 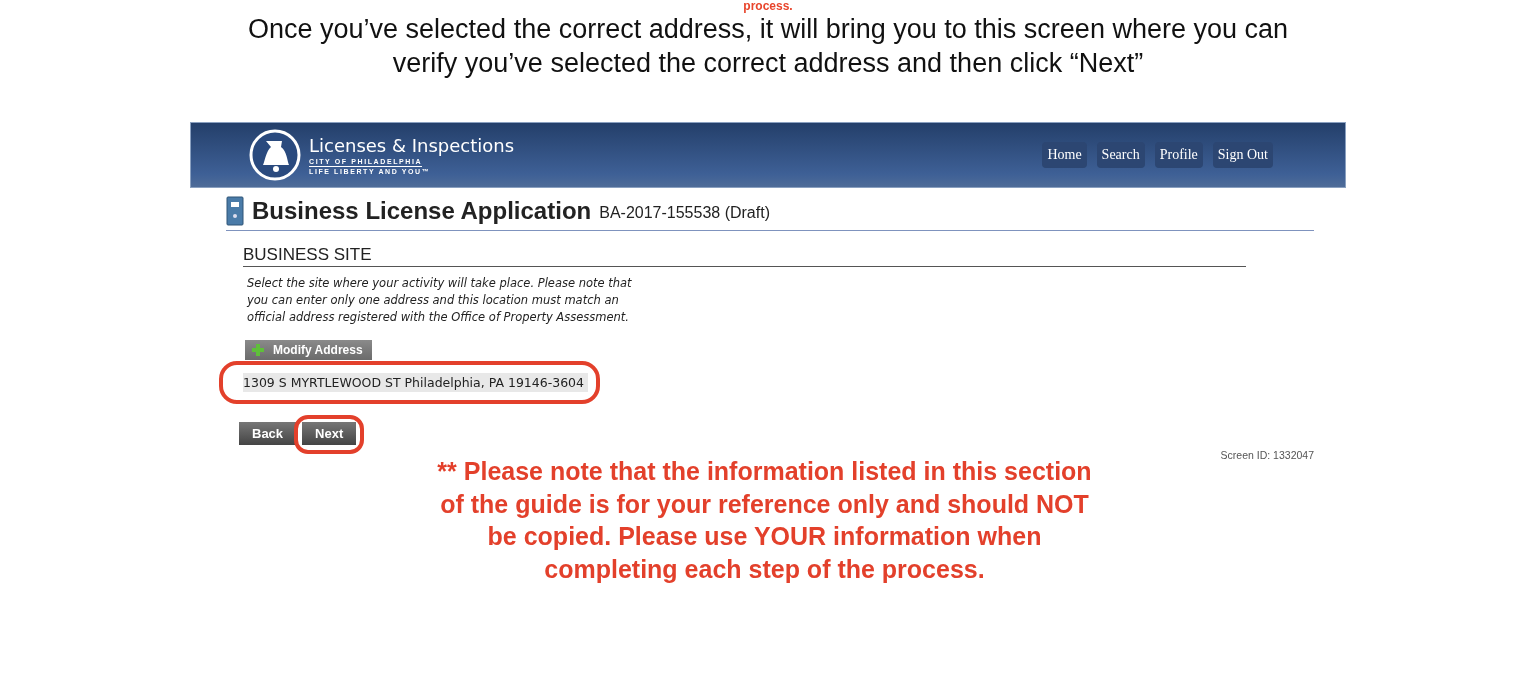 What do you see at coordinates (329, 433) in the screenshot?
I see `nav-button: Next` at bounding box center [329, 433].